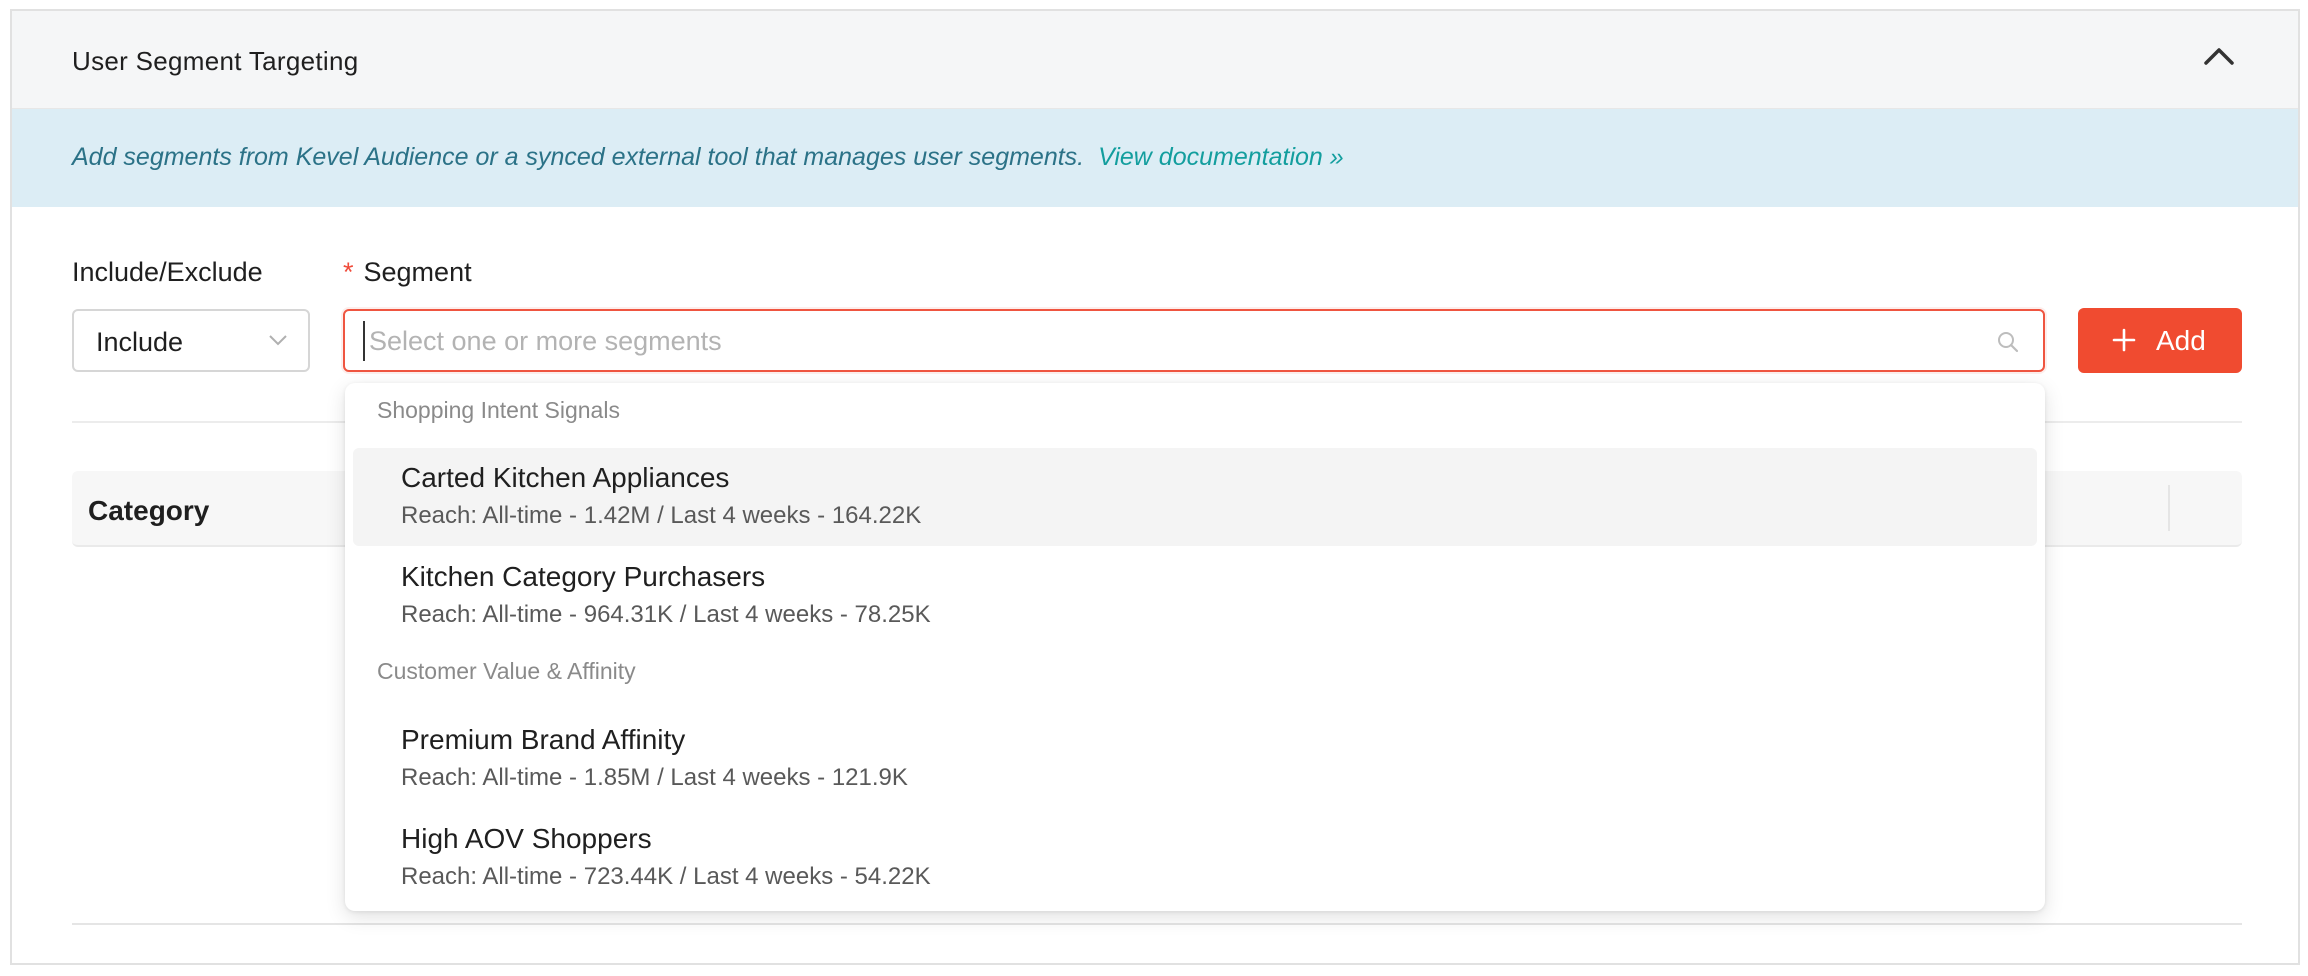  I want to click on segment-label-text: Segment, so click(417, 272).